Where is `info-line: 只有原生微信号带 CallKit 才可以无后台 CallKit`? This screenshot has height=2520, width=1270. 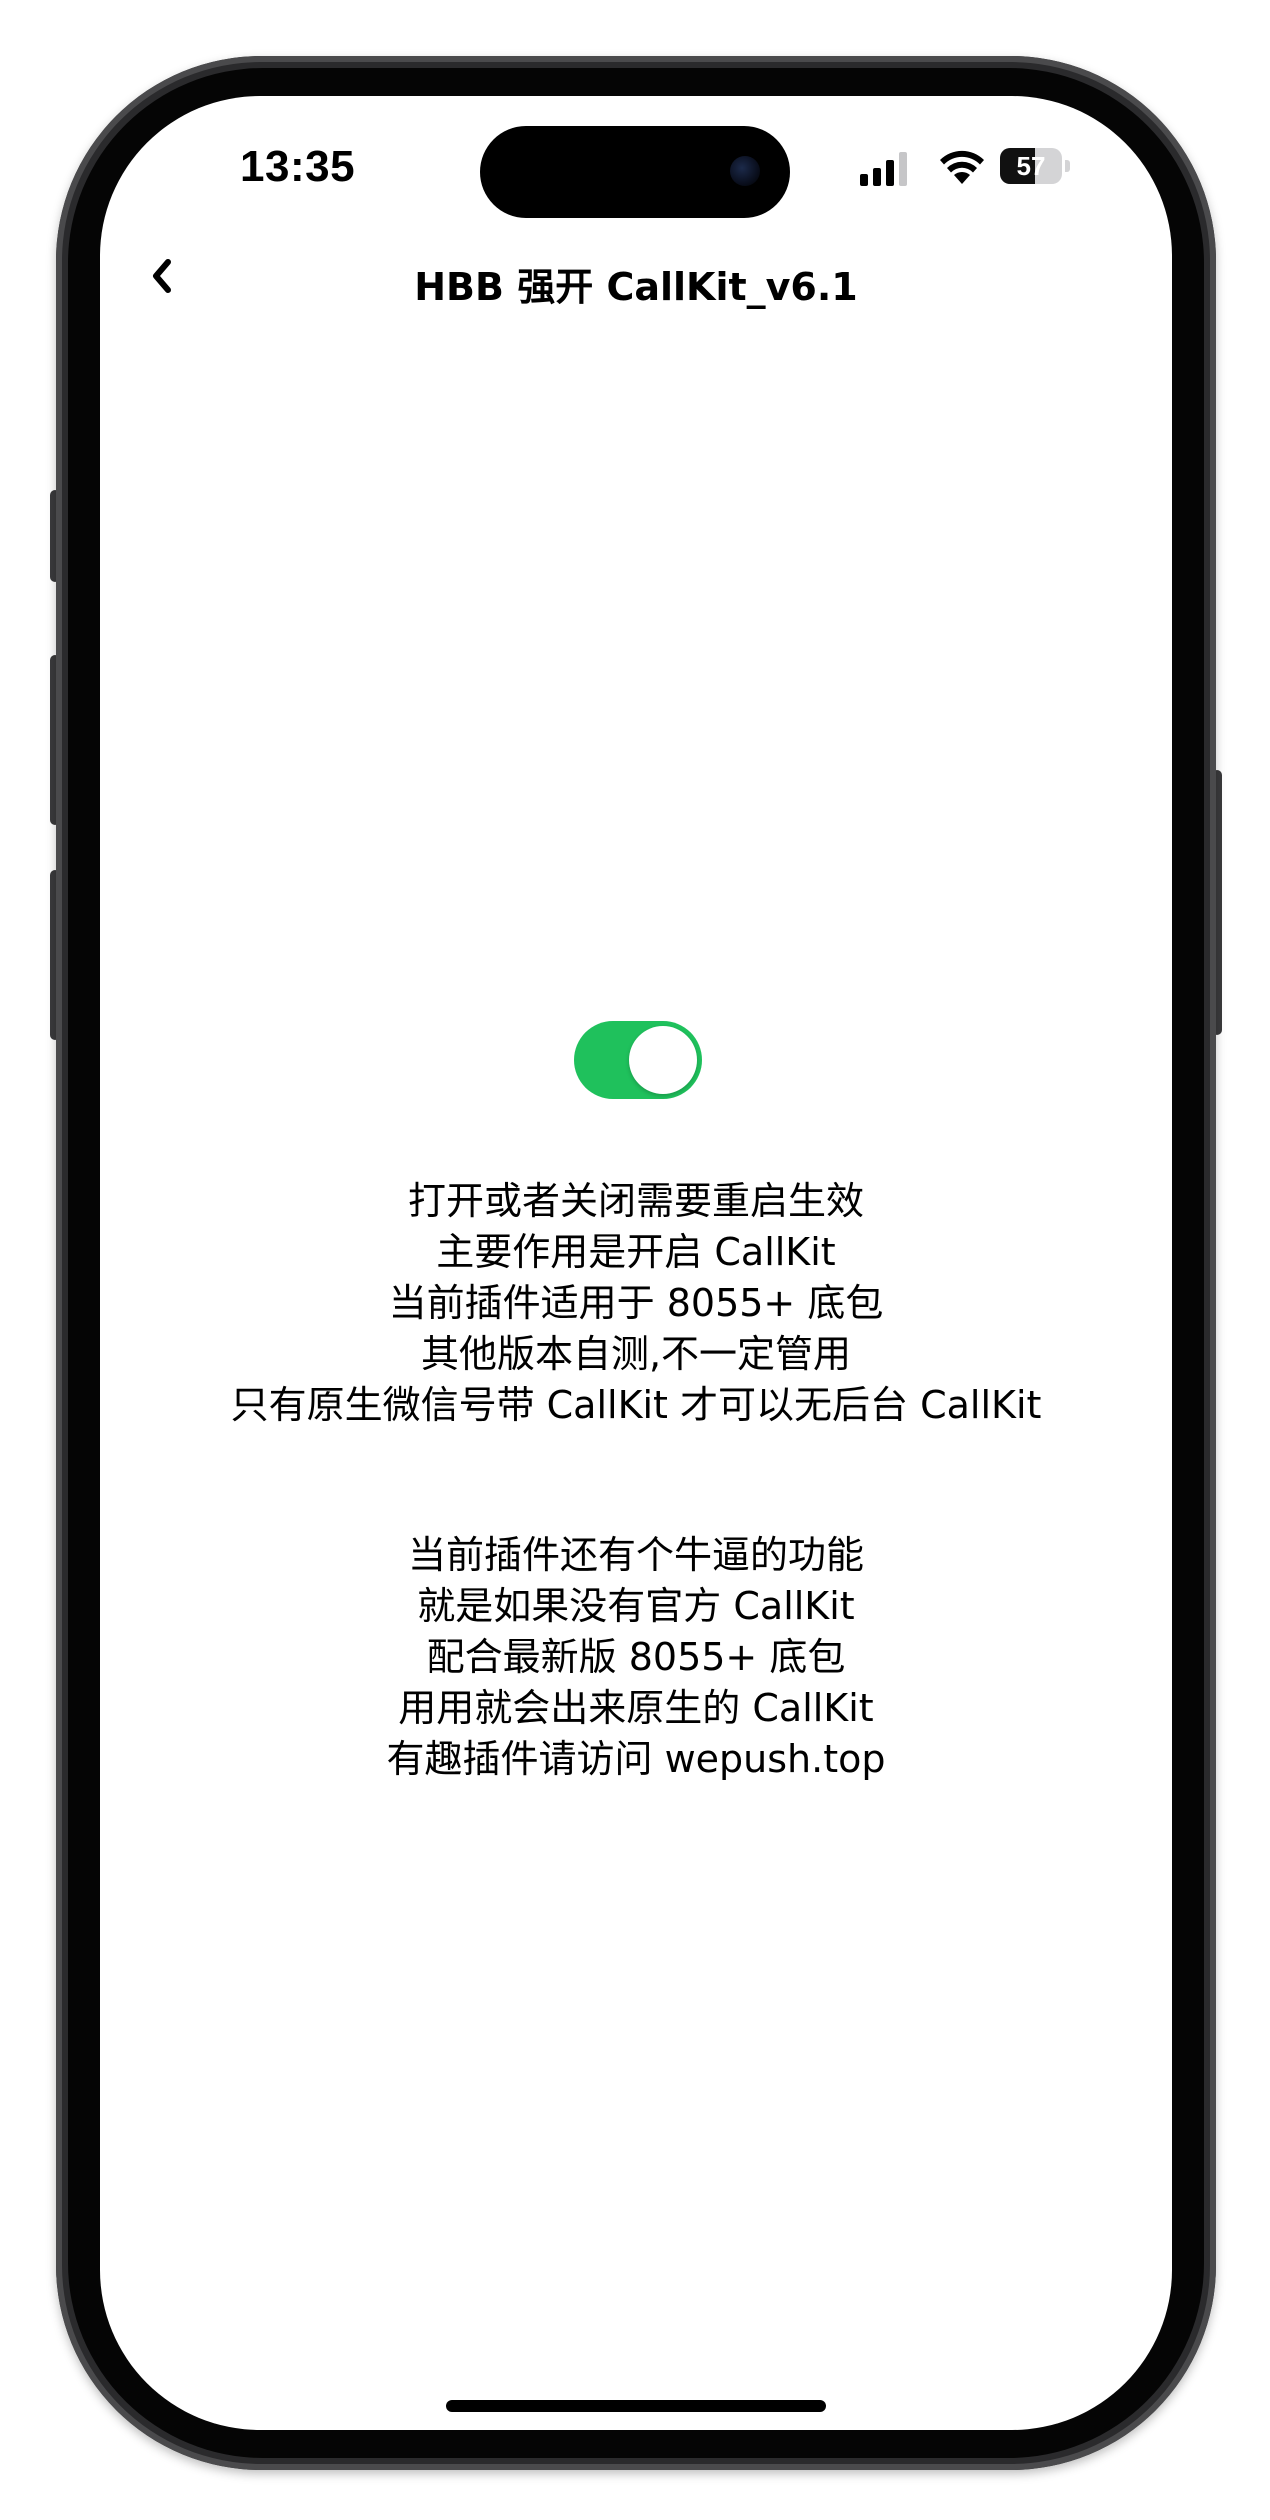 info-line: 只有原生微信号带 CallKit 才可以无后台 CallKit is located at coordinates (636, 1405).